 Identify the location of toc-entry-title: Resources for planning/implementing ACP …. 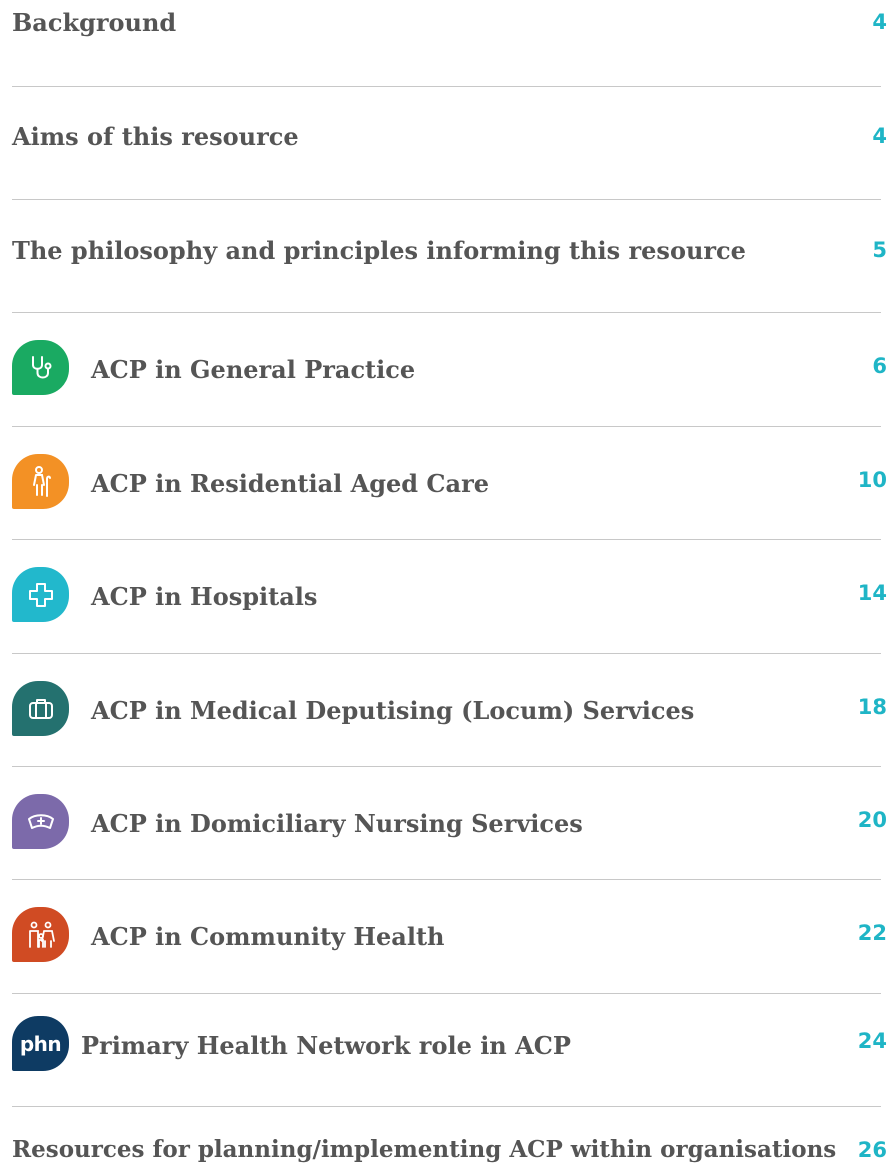
(424, 1149).